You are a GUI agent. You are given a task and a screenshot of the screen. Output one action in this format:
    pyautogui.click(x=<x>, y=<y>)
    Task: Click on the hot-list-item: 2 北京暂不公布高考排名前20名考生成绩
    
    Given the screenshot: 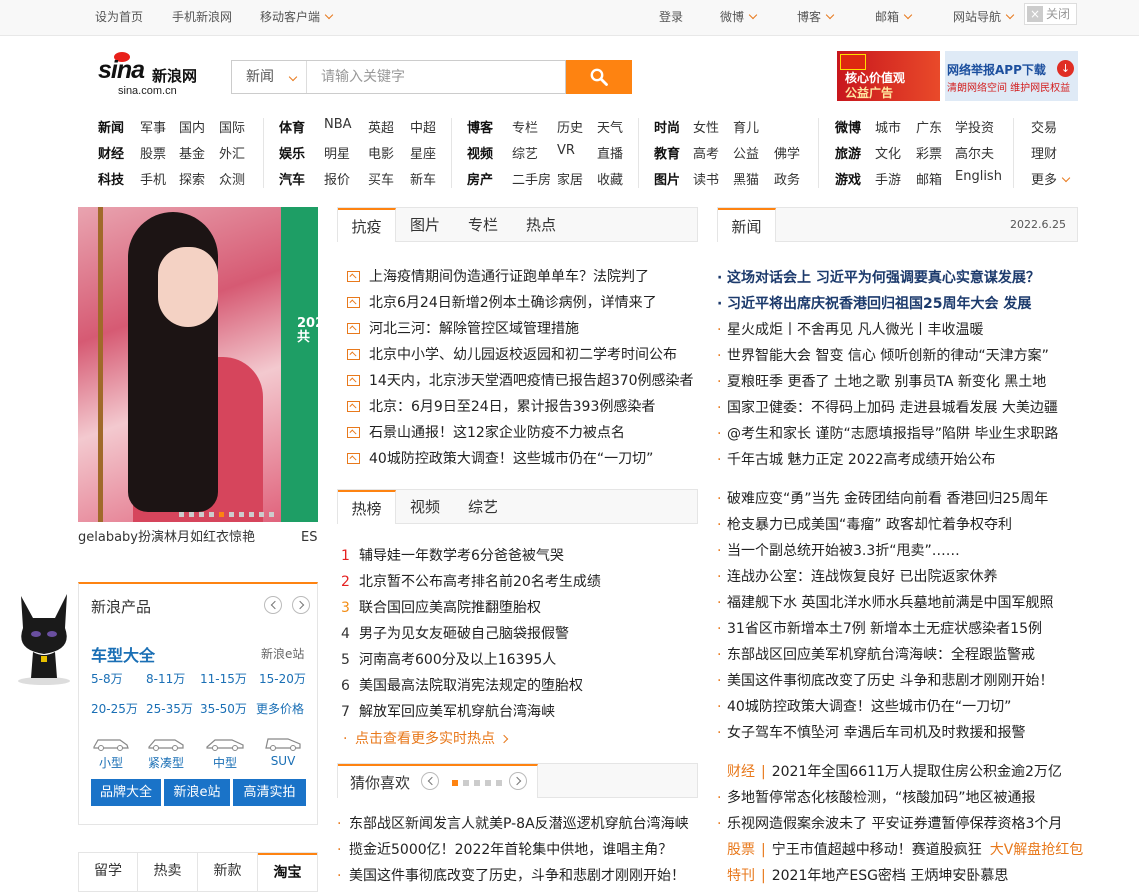 What is the action you would take?
    pyautogui.click(x=471, y=581)
    